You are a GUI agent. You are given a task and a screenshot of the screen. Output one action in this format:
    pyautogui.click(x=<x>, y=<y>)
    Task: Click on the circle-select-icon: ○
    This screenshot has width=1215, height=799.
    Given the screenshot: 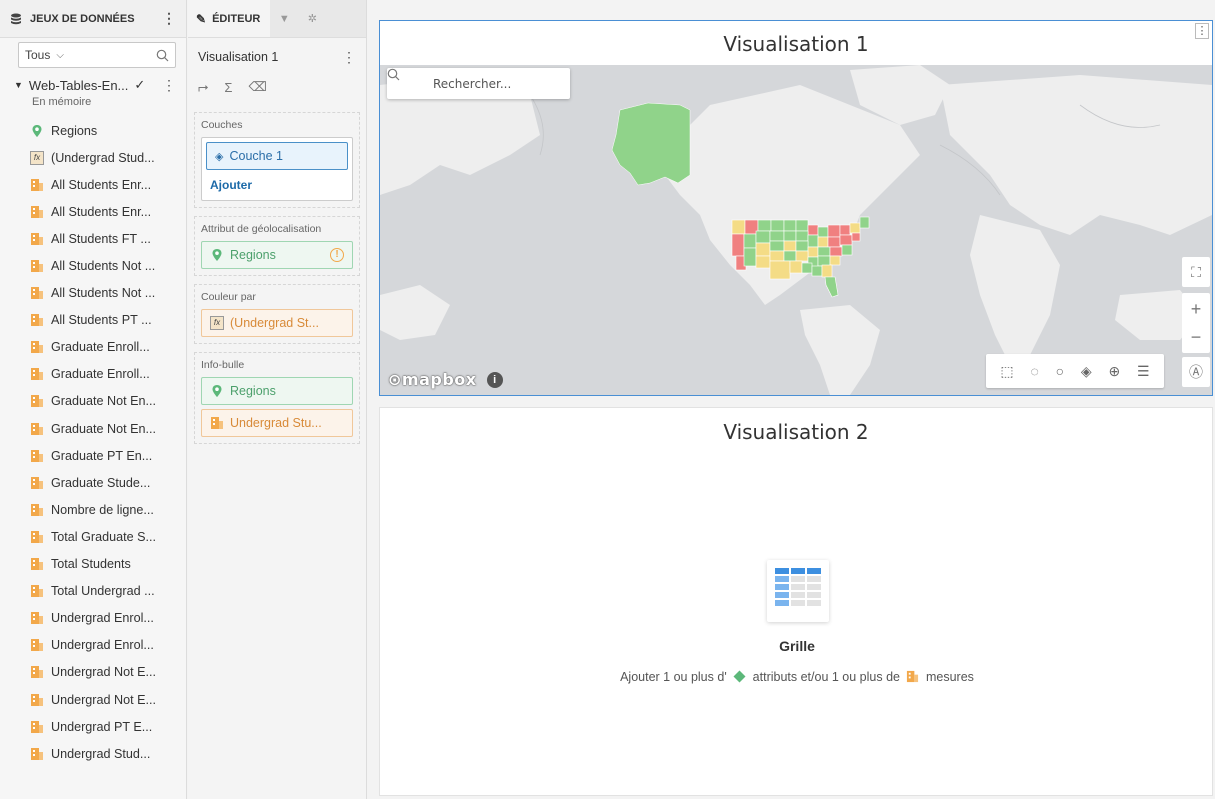 What is the action you would take?
    pyautogui.click(x=1060, y=371)
    